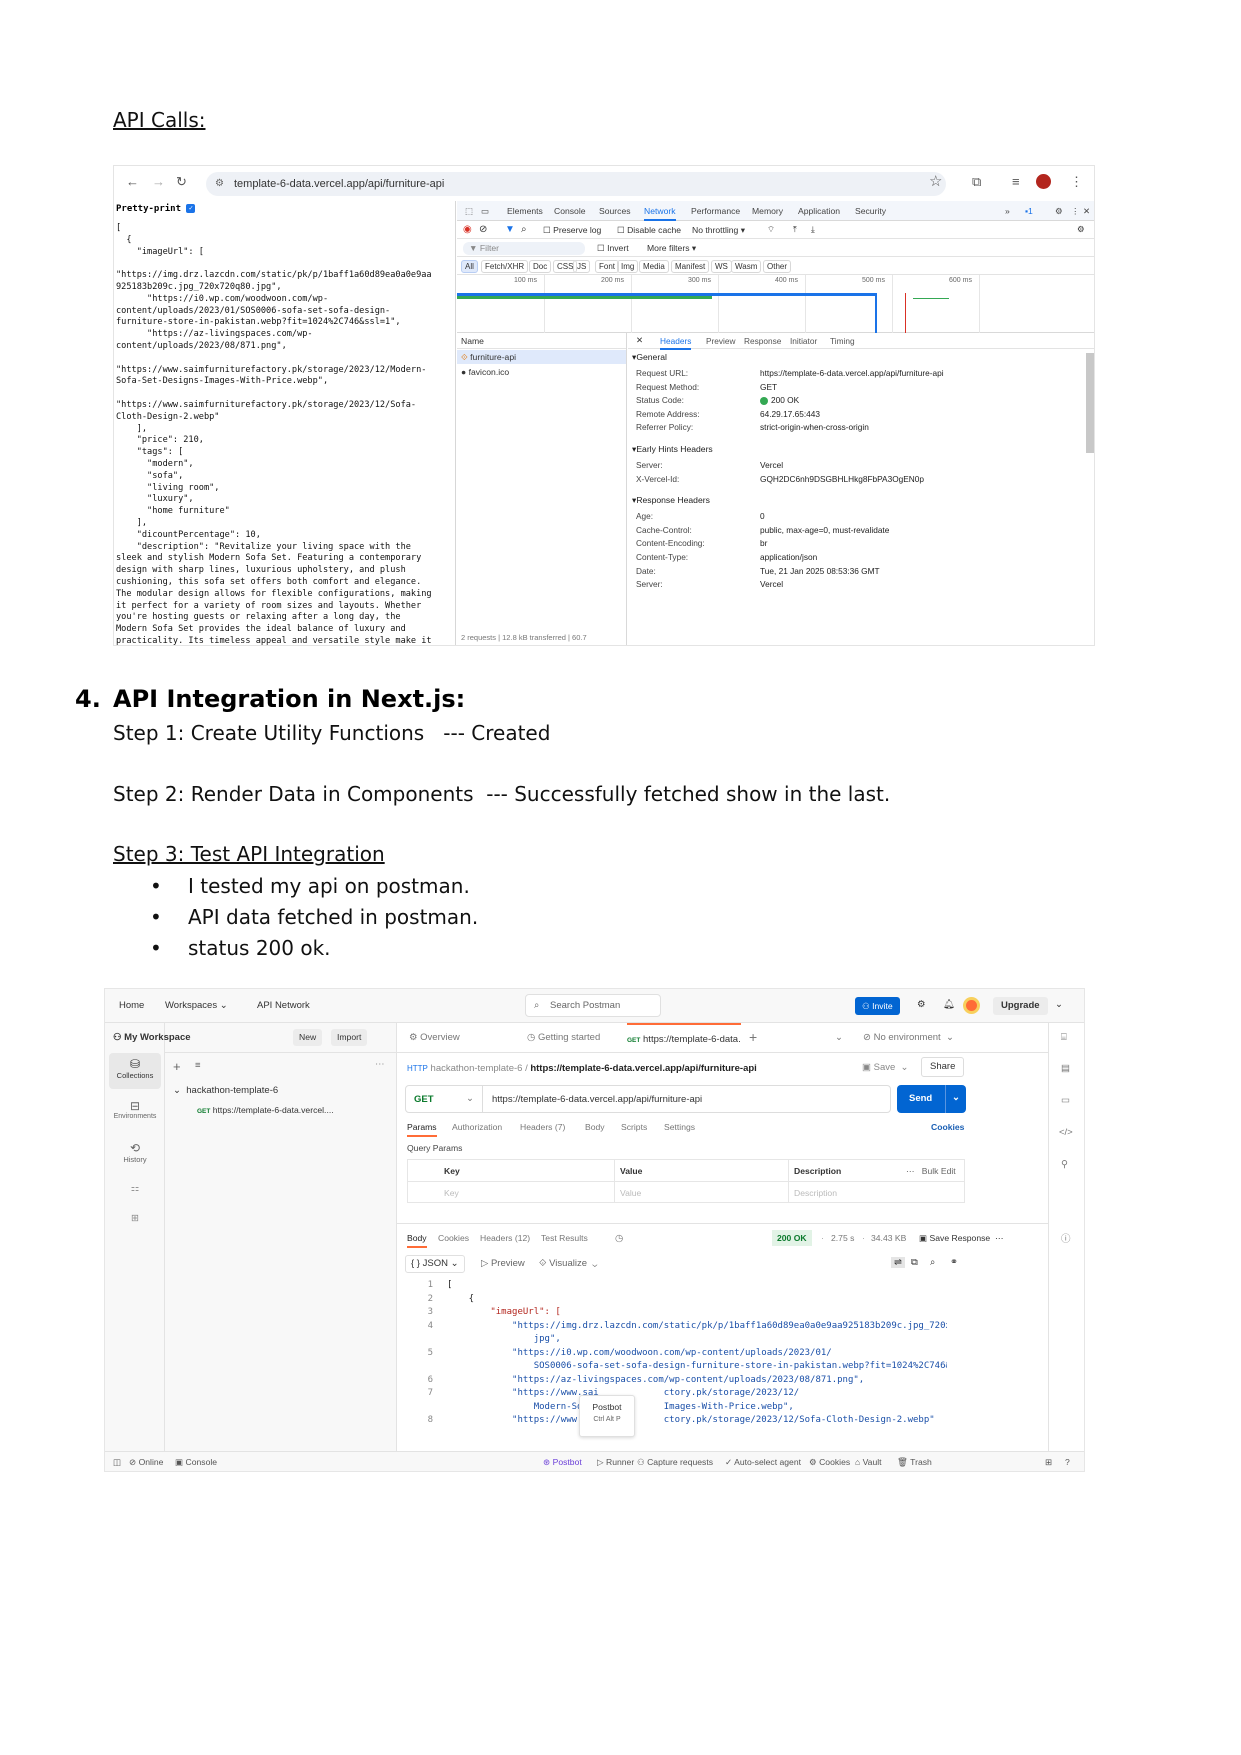 The width and height of the screenshot is (1241, 1755). What do you see at coordinates (914, 1462) in the screenshot?
I see `footer-trash: 🗑︎ Trash` at bounding box center [914, 1462].